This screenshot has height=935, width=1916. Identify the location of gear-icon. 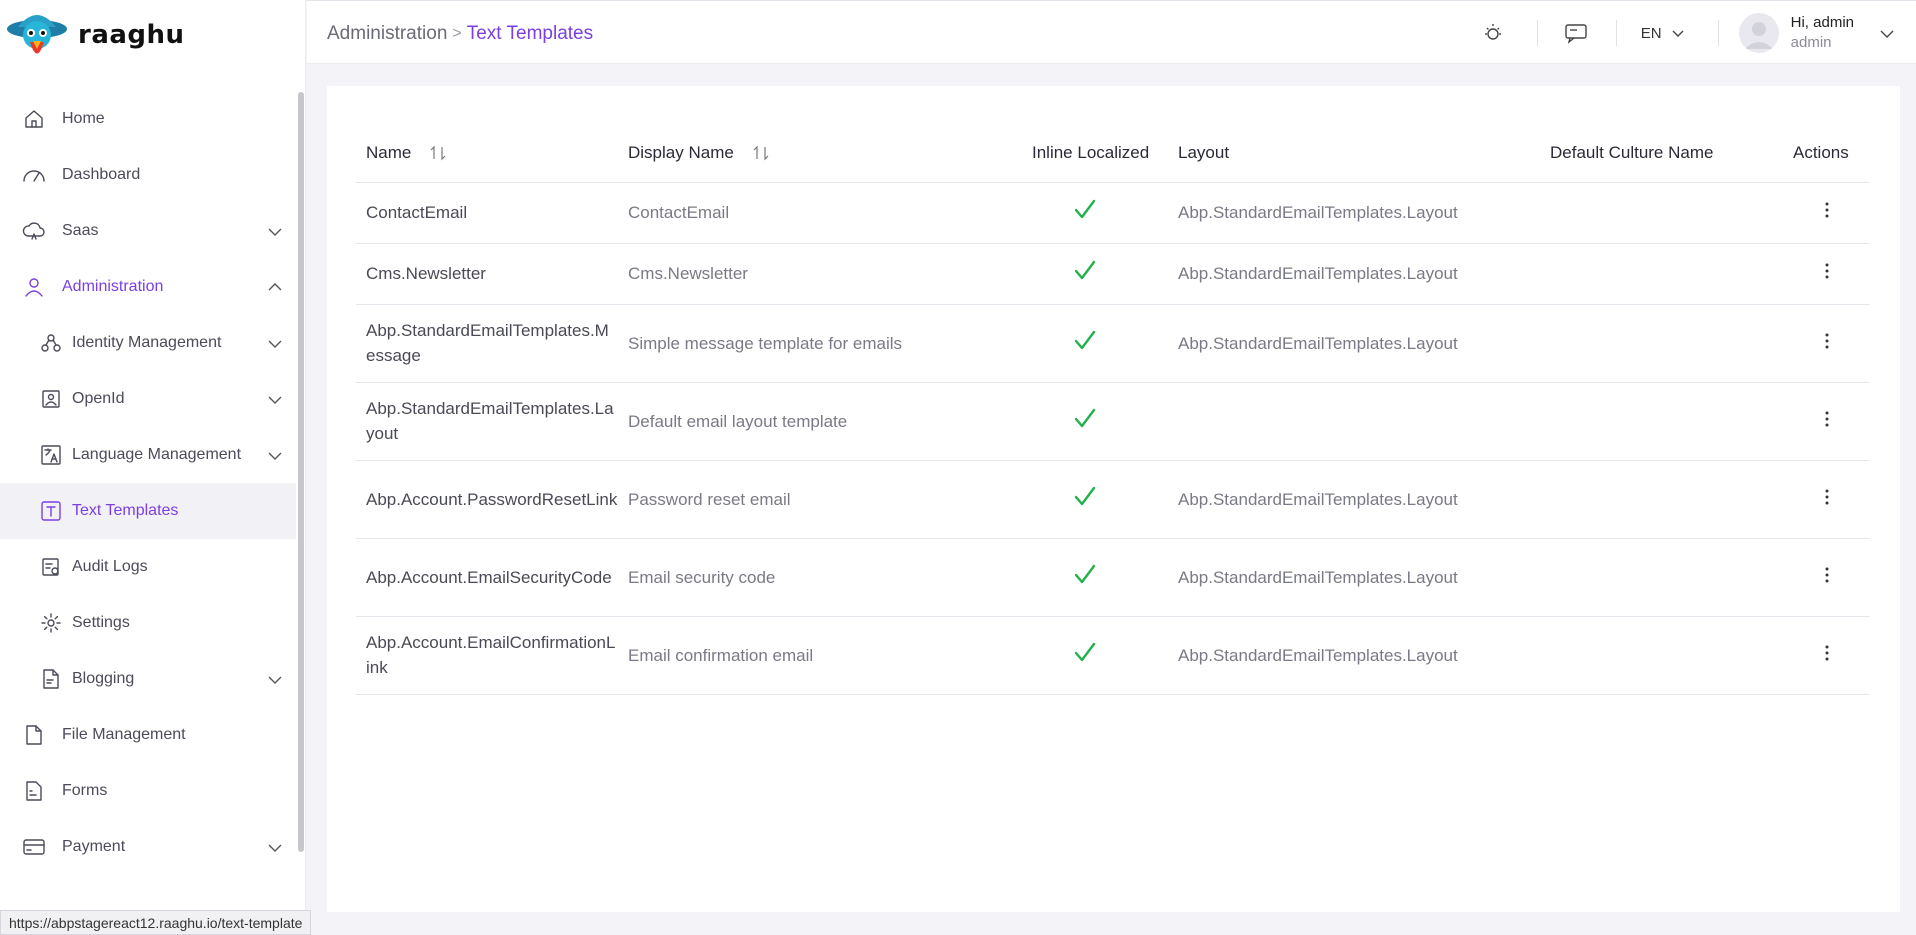
(51, 623).